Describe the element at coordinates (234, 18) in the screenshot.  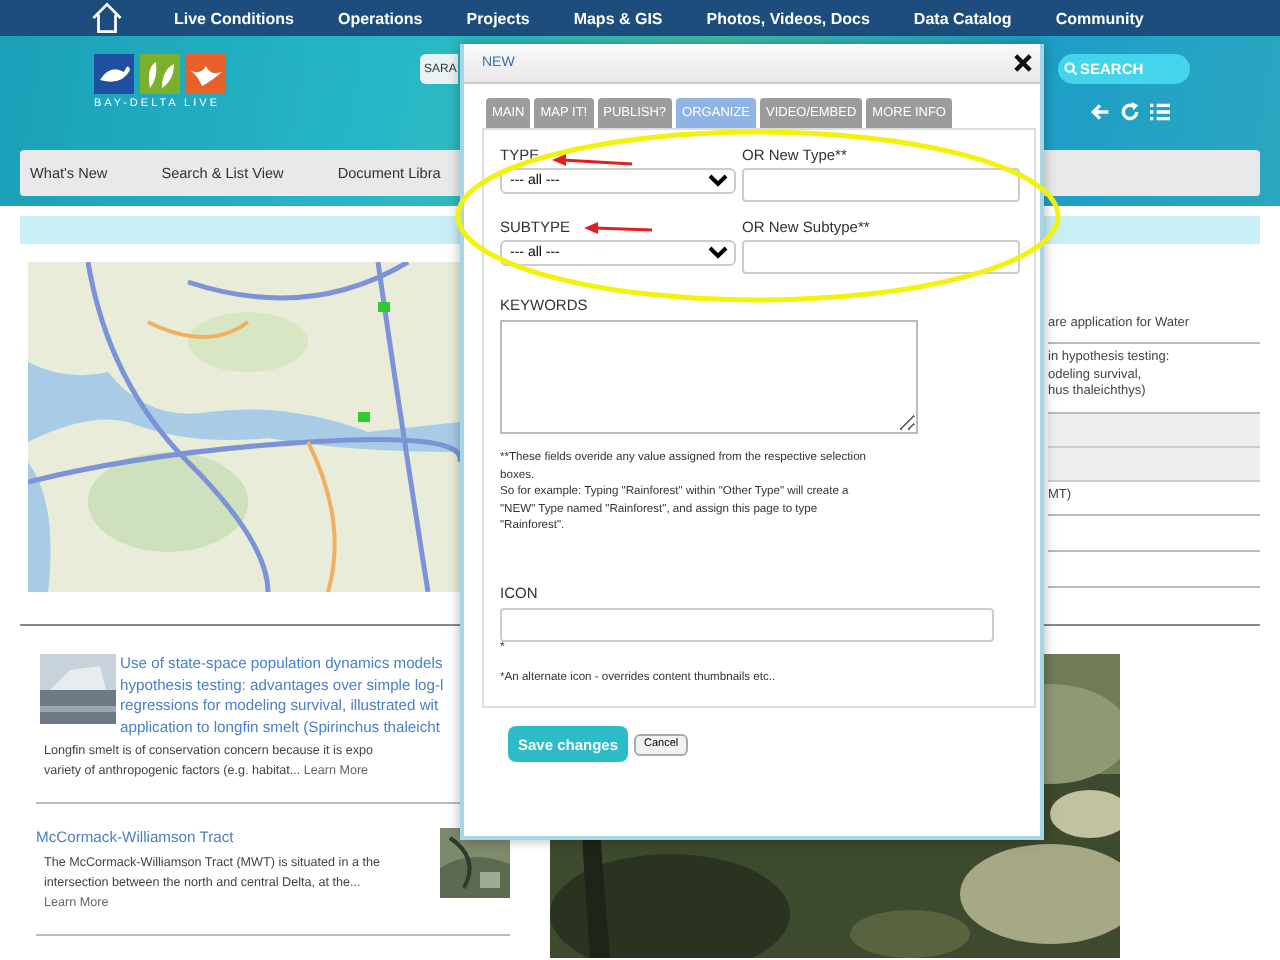
I see `nav-link: Live Conditions` at that location.